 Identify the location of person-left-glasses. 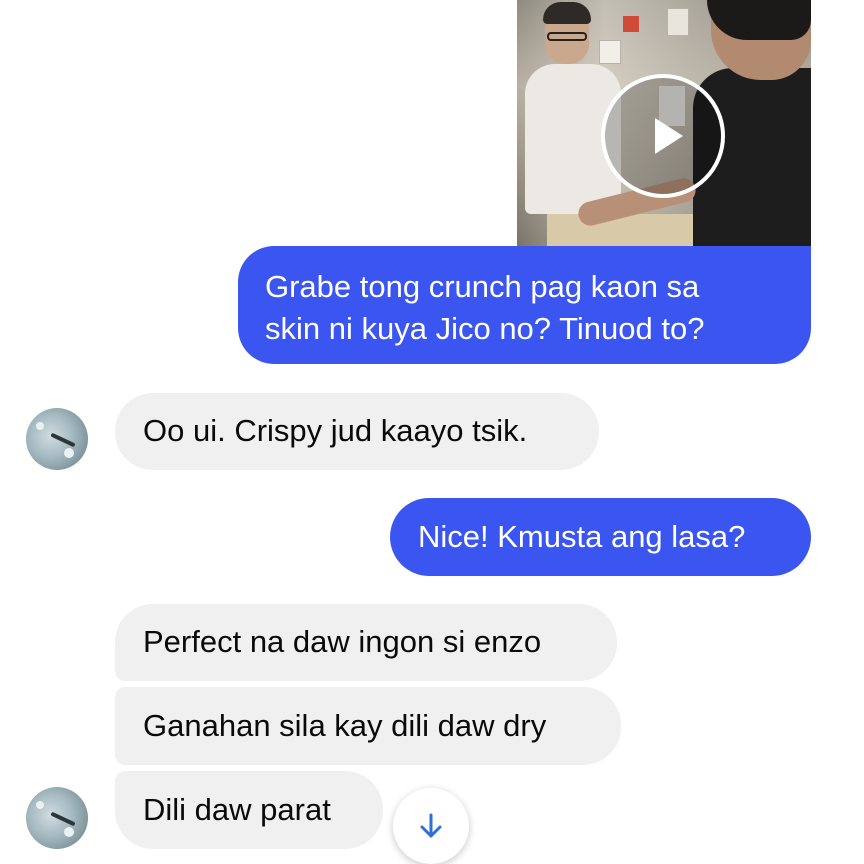
(567, 36).